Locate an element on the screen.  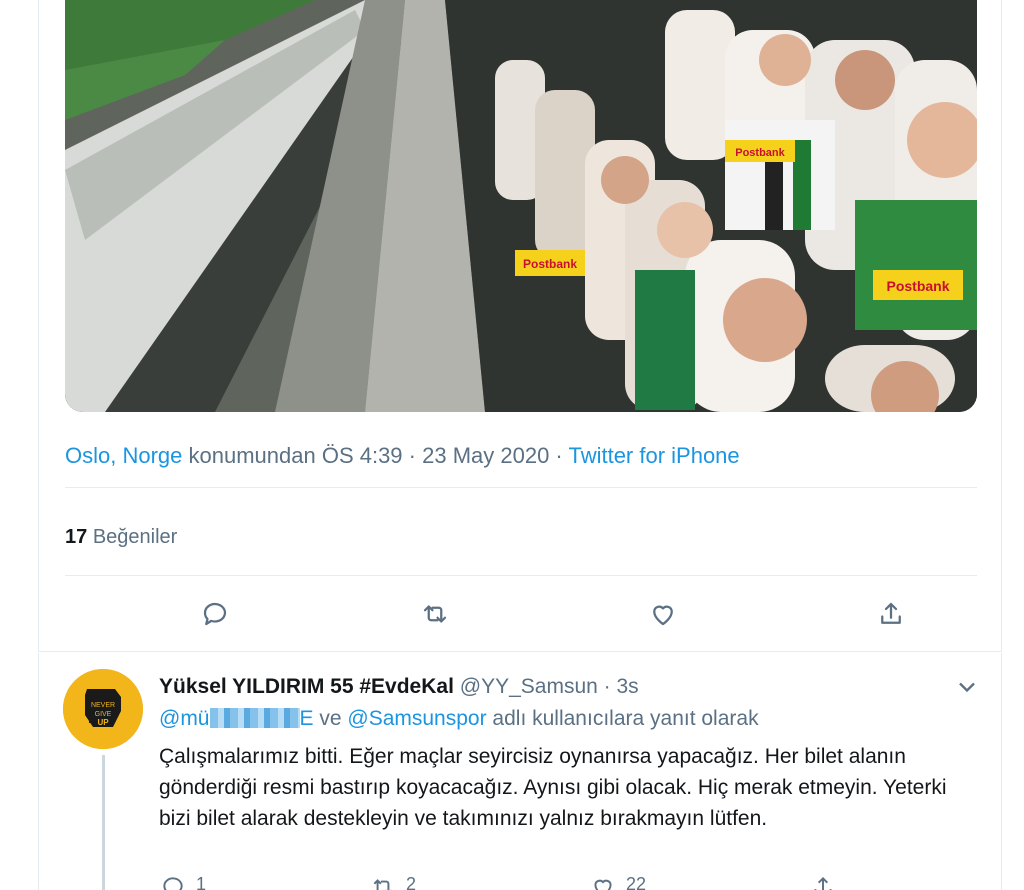
like-count: 22 is located at coordinates (636, 882).